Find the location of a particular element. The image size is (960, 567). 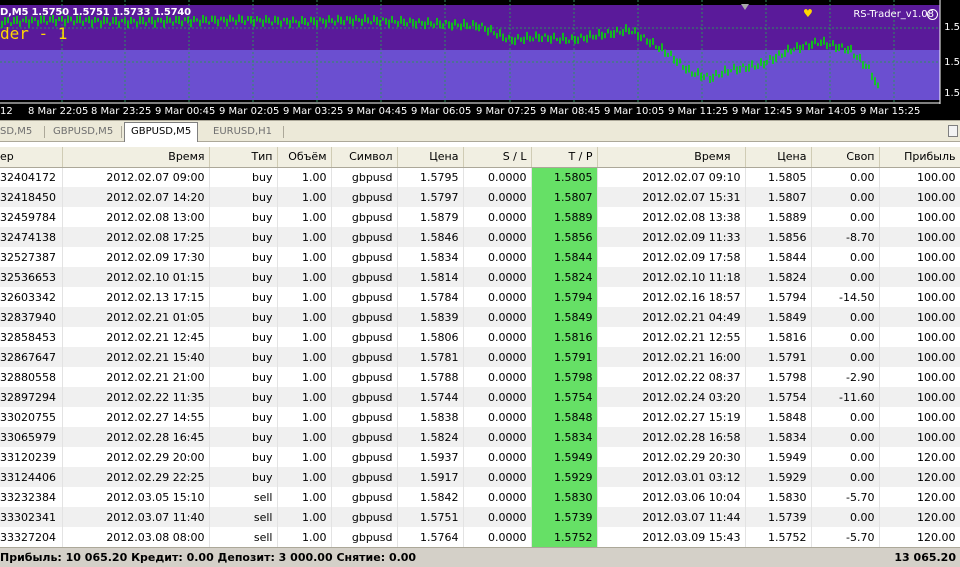

cell-col-close-time: 2012.02.21 12:55 is located at coordinates (671, 337).